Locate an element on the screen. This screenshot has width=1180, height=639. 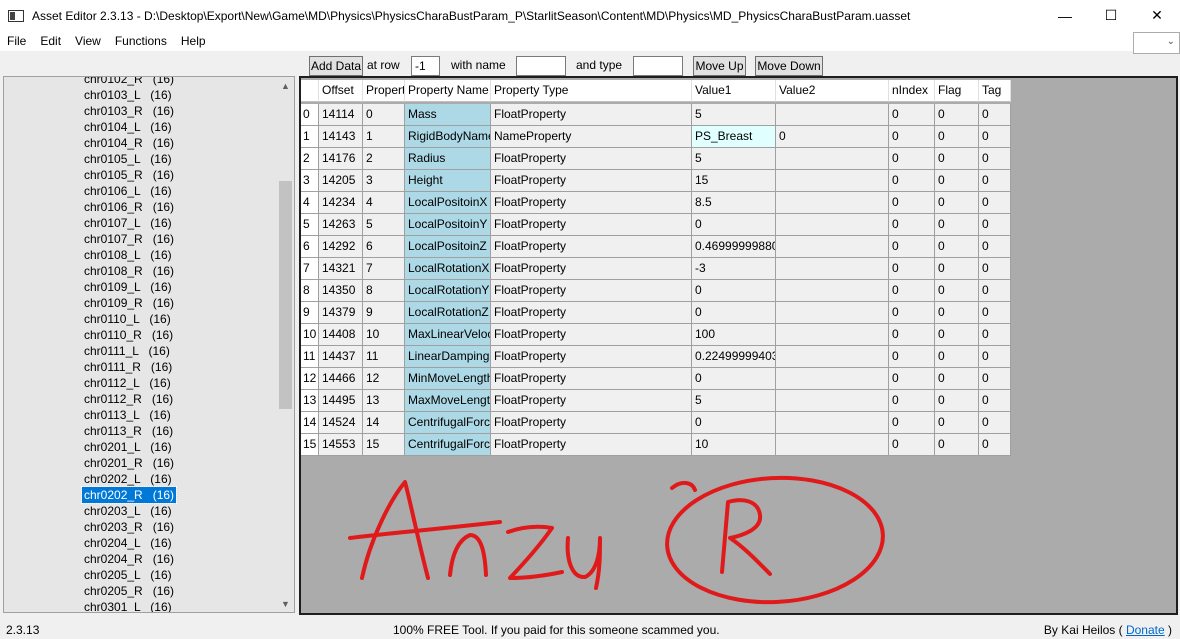
tree-item: chr0204_R (16) is located at coordinates (129, 559).